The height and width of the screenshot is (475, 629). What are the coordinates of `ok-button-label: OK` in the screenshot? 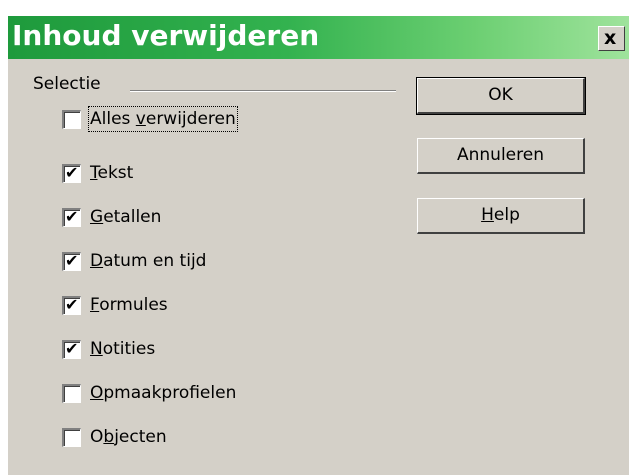 It's located at (500, 95).